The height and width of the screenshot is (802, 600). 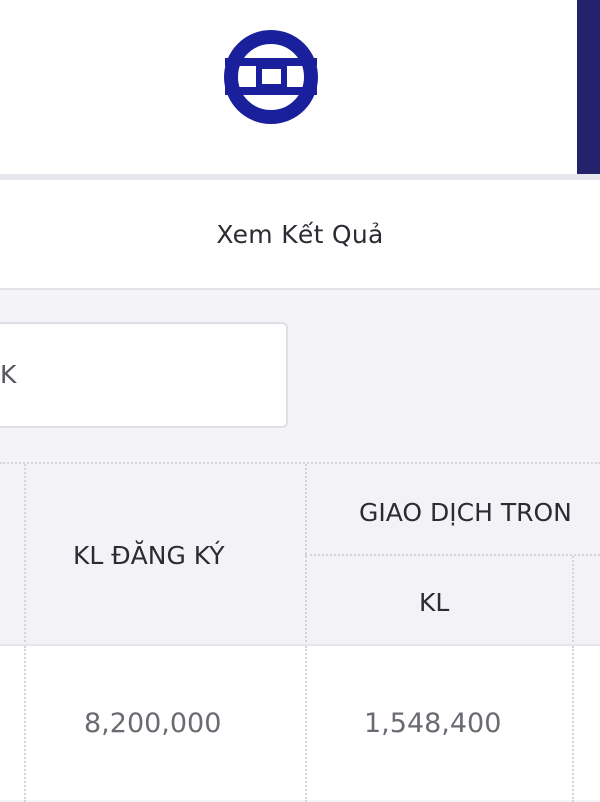 What do you see at coordinates (144, 375) in the screenshot?
I see `stock-code-input: K` at bounding box center [144, 375].